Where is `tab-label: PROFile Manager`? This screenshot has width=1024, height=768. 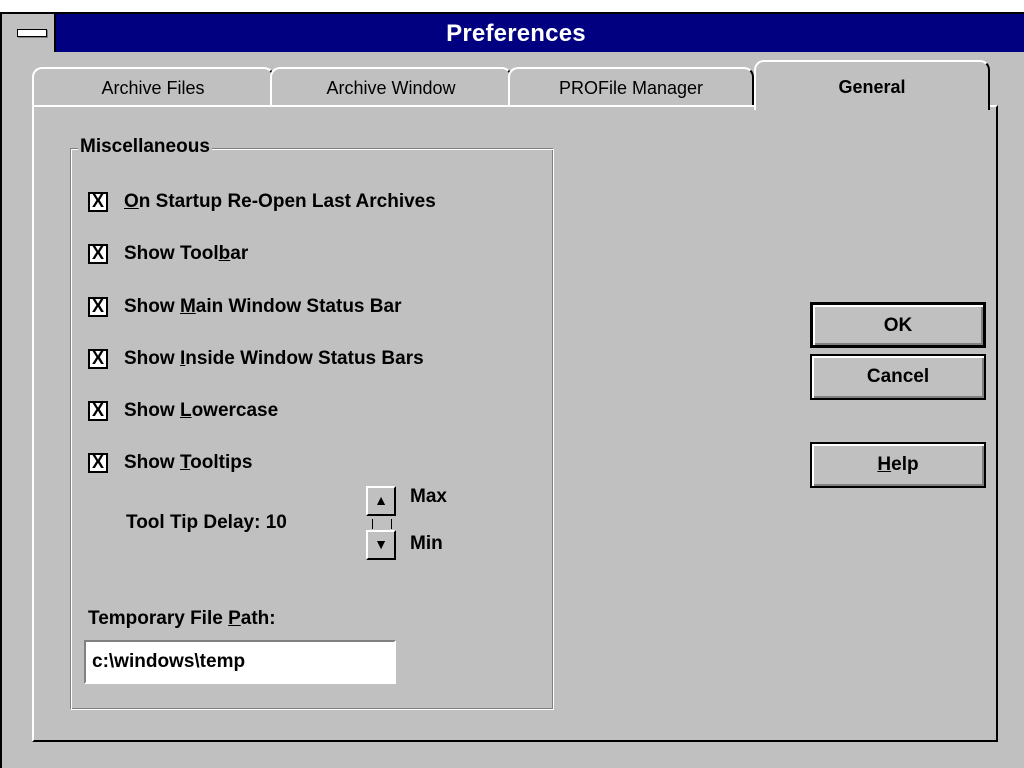 tab-label: PROFile Manager is located at coordinates (631, 88).